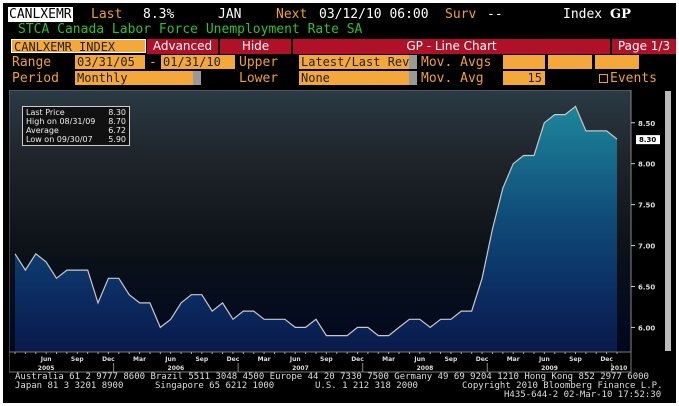 Image resolution: width=679 pixels, height=406 pixels. What do you see at coordinates (40, 14) in the screenshot?
I see `ticker: CANLXEMR` at bounding box center [40, 14].